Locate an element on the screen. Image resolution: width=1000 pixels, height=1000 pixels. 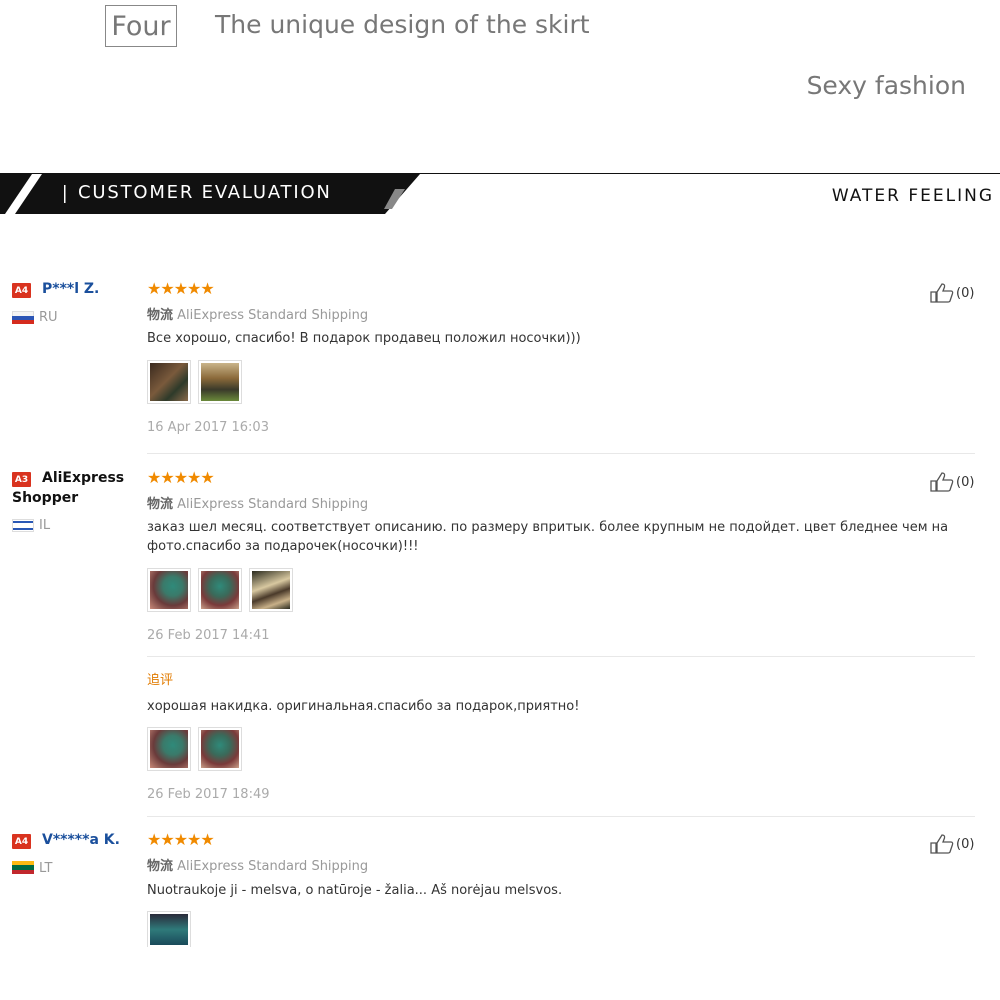
reviewer-country: RU is located at coordinates (48, 317).